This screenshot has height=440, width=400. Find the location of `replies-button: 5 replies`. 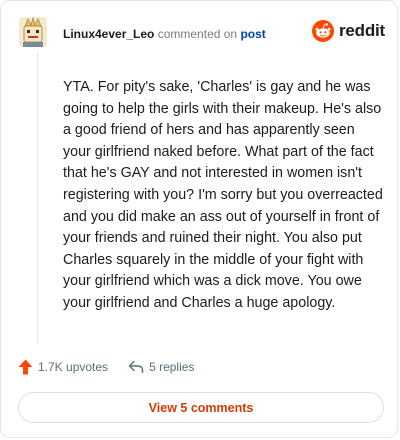

replies-button: 5 replies is located at coordinates (161, 367).